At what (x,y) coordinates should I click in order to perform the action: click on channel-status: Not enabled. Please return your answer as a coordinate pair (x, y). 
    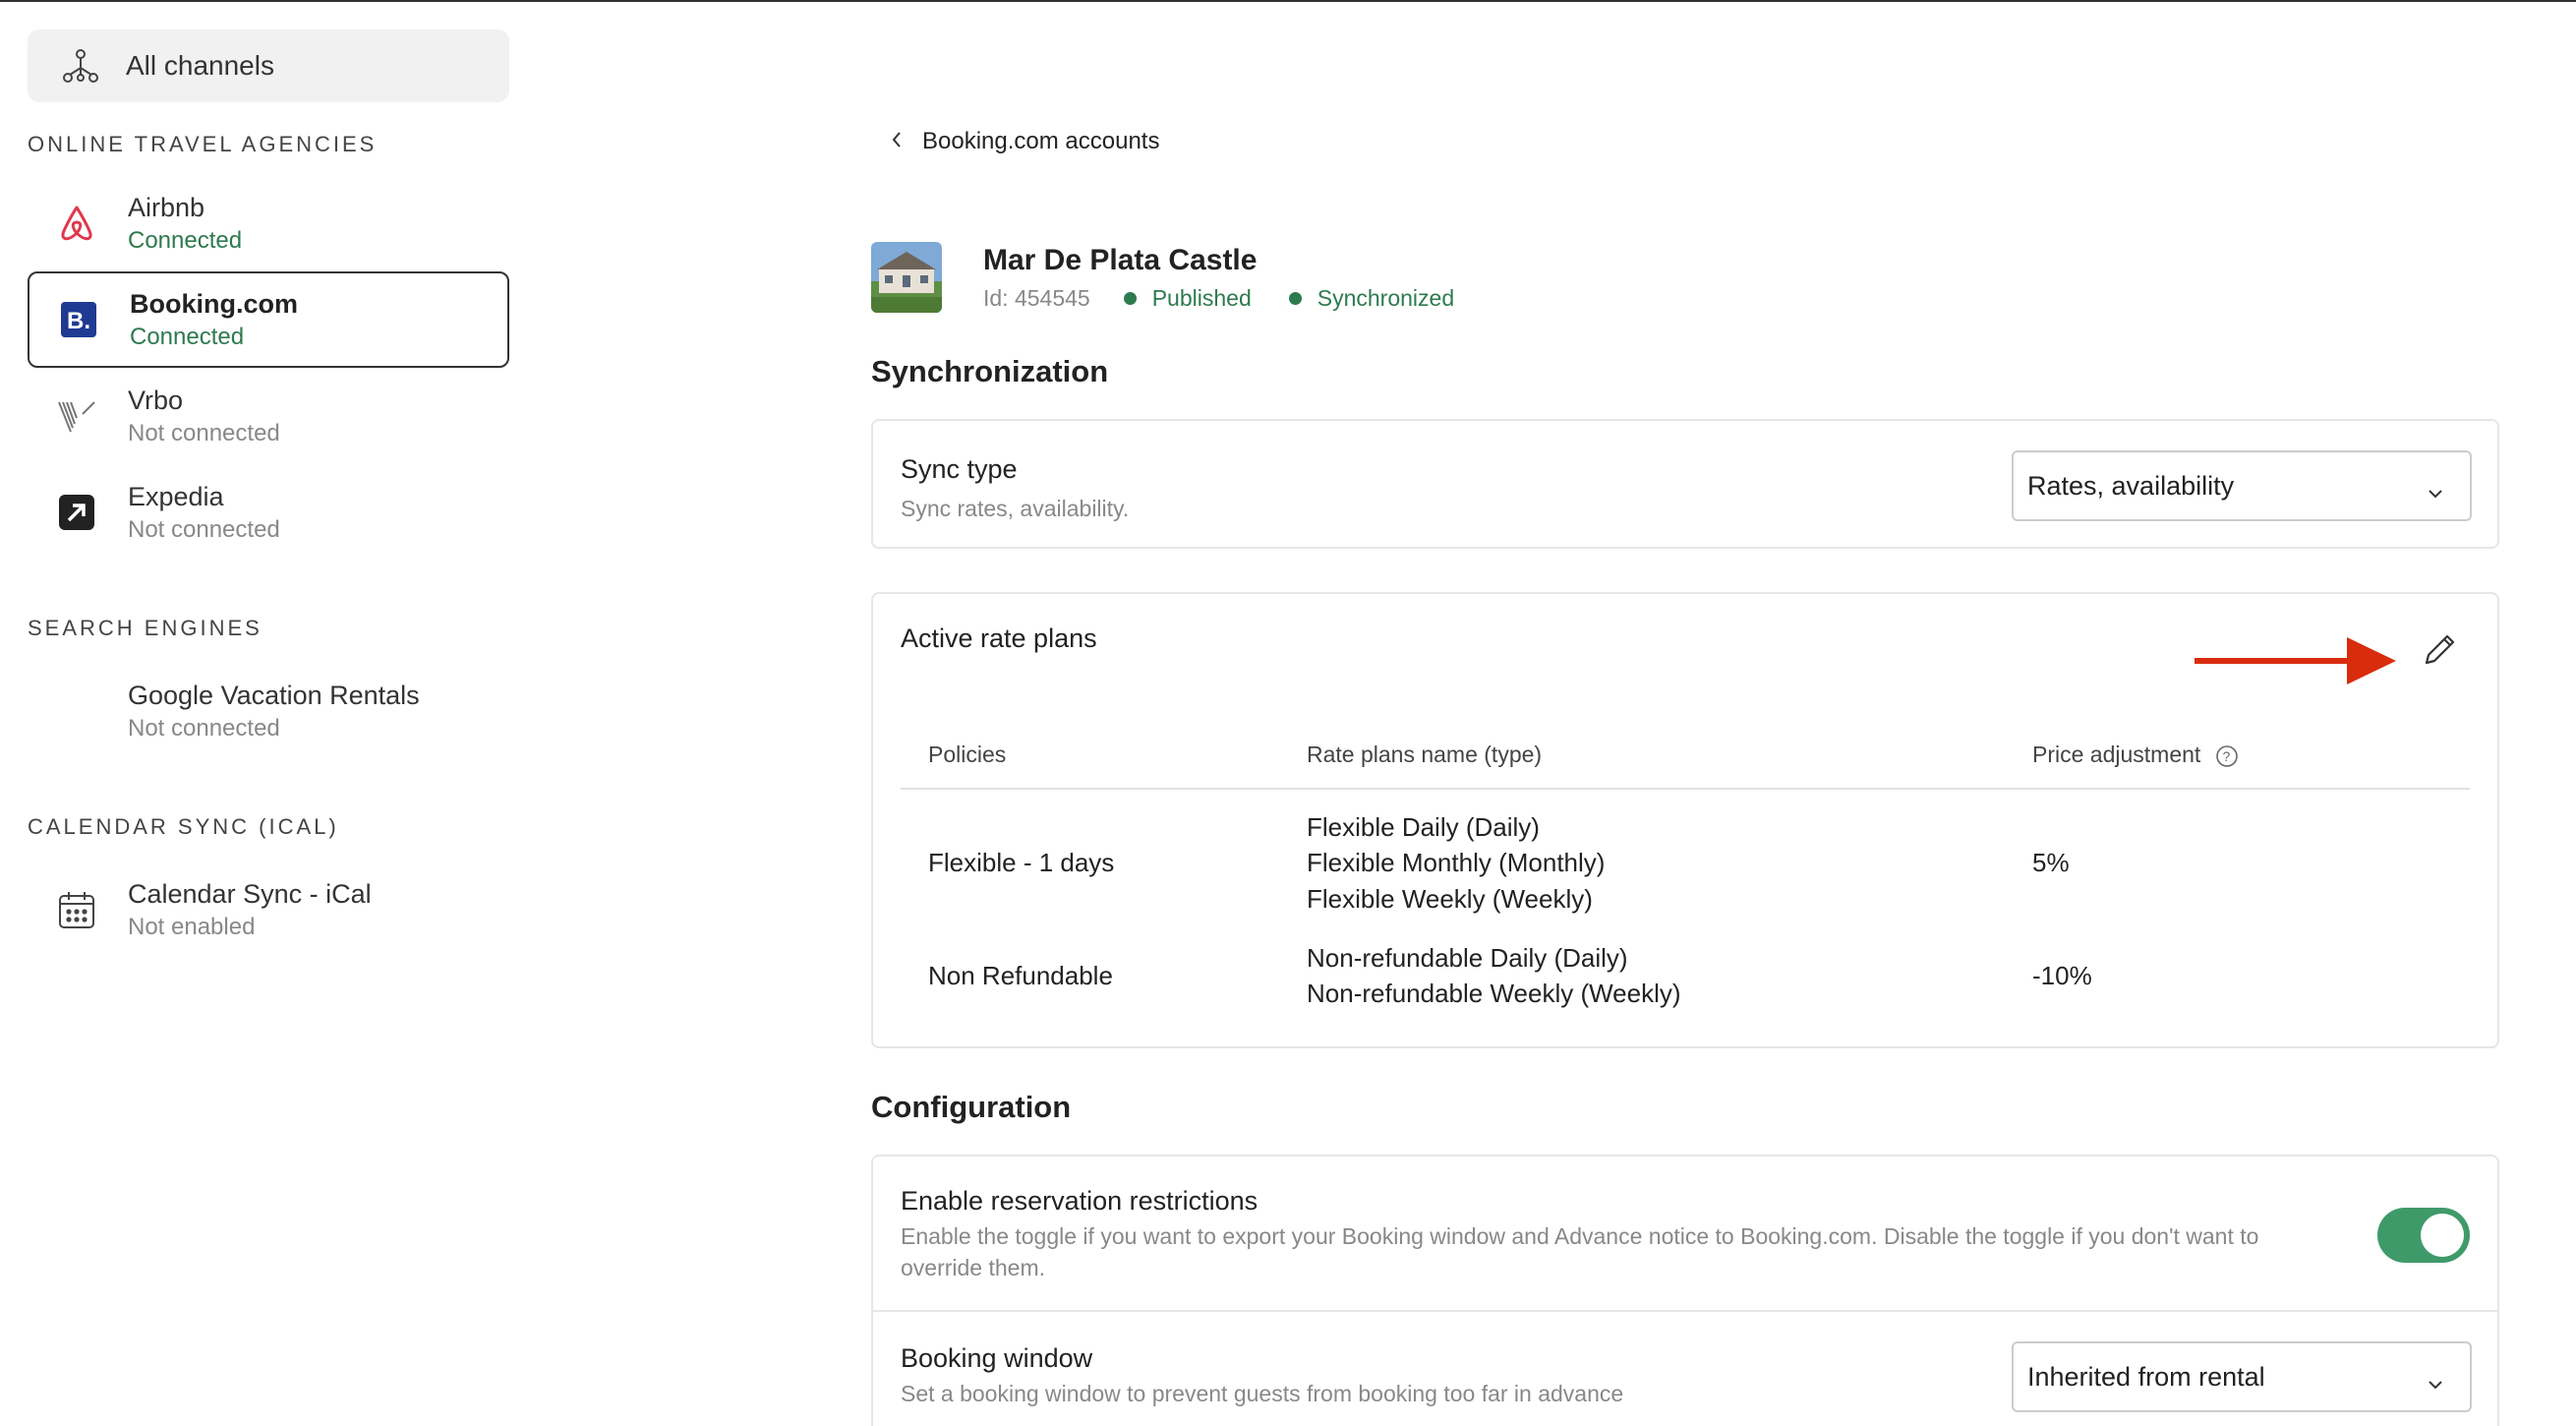
    Looking at the image, I should click on (192, 926).